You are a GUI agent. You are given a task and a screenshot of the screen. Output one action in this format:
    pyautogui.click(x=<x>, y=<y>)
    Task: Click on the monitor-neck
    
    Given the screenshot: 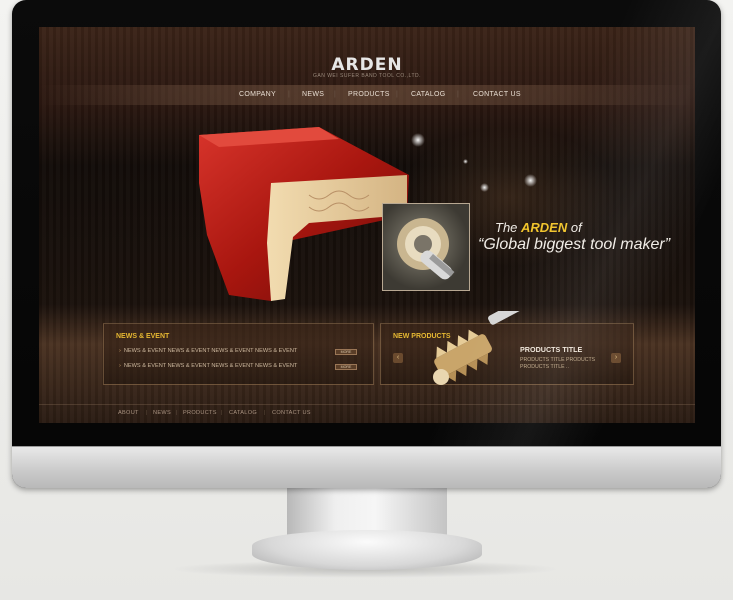 What is the action you would take?
    pyautogui.click(x=367, y=512)
    